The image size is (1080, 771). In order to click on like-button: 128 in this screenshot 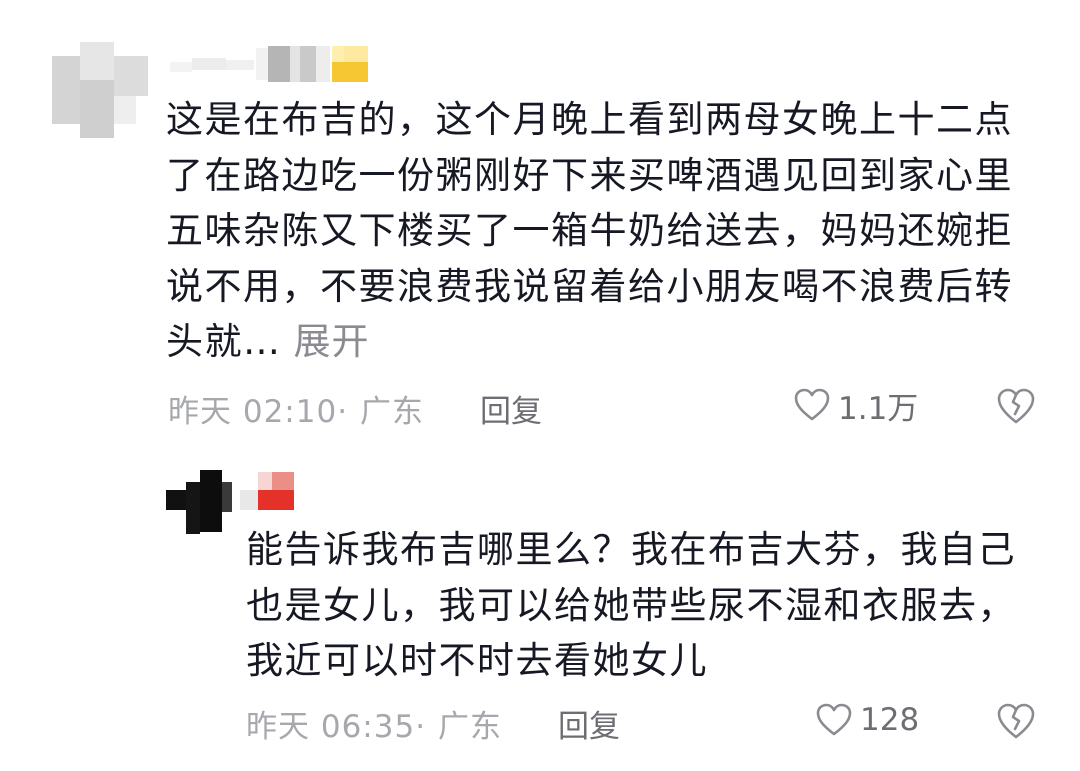, I will do `click(866, 720)`.